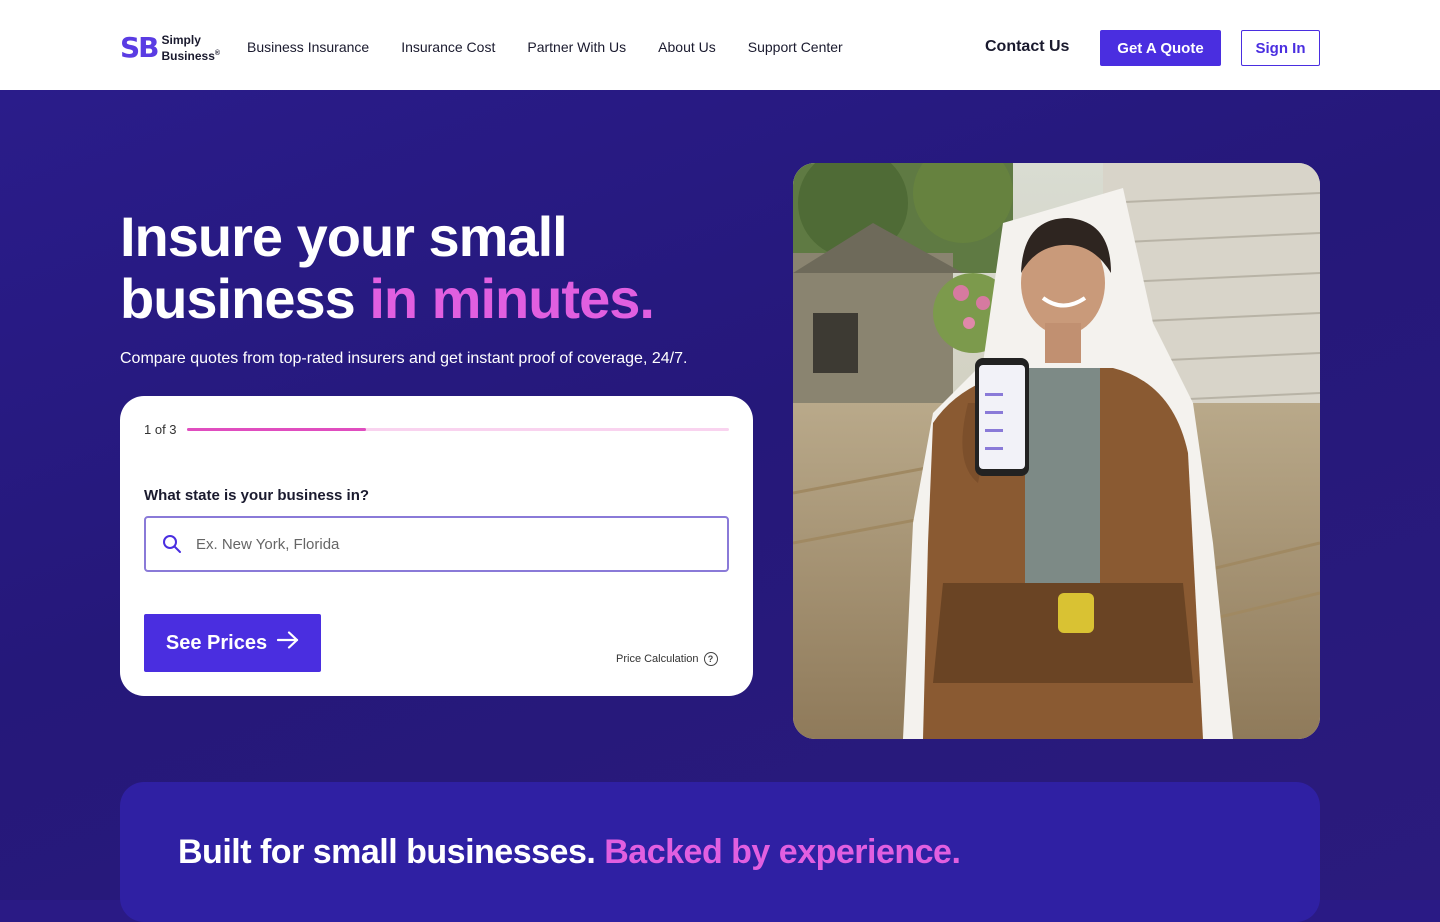  What do you see at coordinates (687, 47) in the screenshot?
I see `nav-about-us: About Us` at bounding box center [687, 47].